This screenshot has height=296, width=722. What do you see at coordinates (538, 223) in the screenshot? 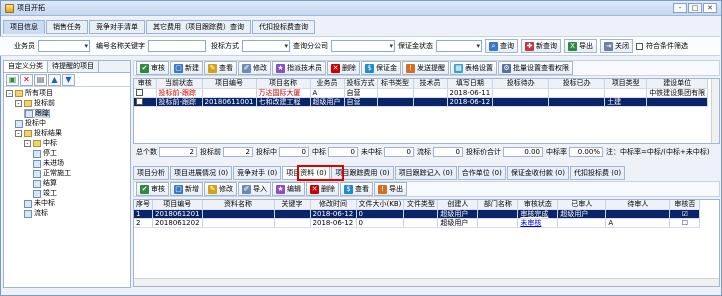
I see `doc-cell: 未审核` at bounding box center [538, 223].